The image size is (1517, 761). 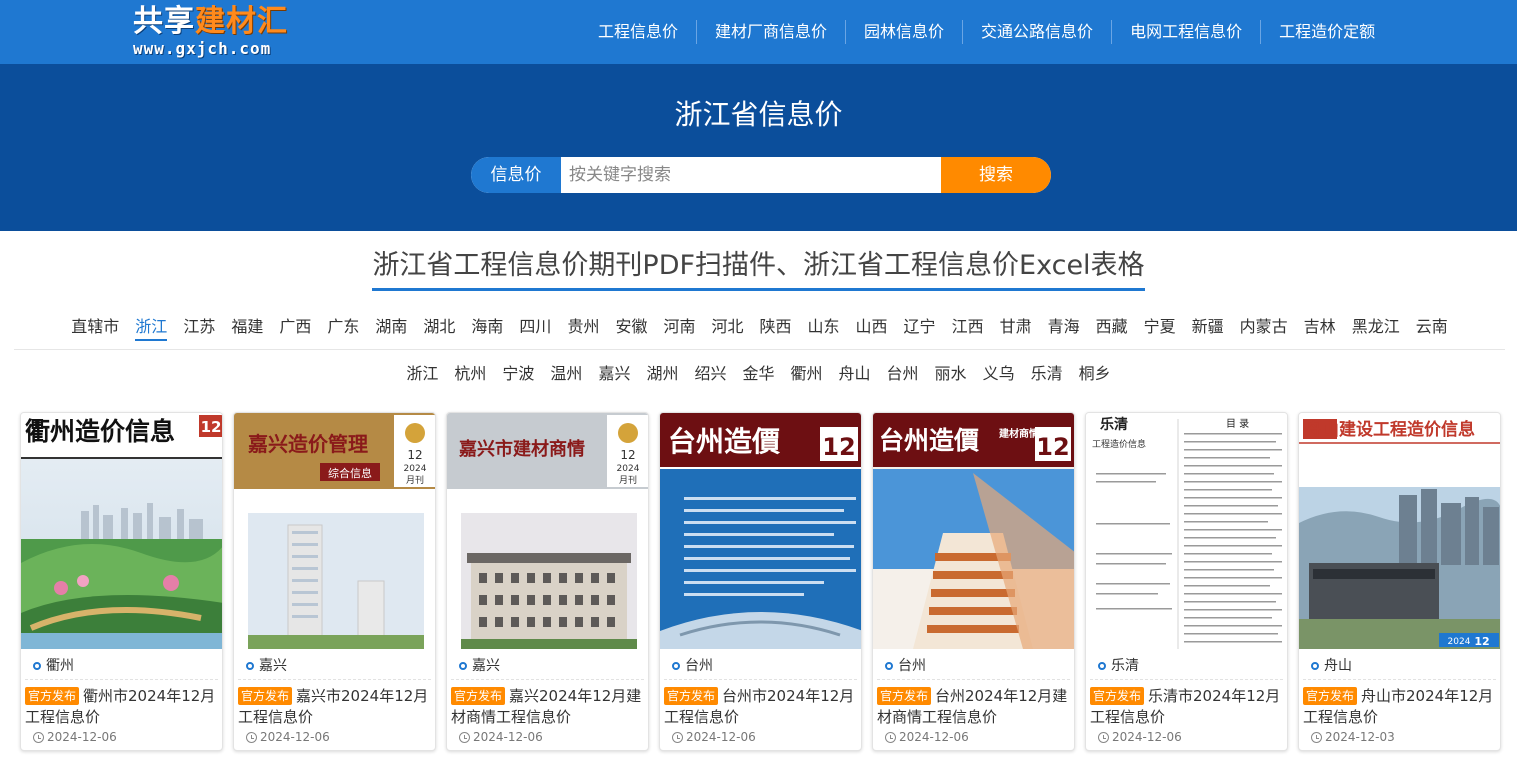 What do you see at coordinates (121, 531) in the screenshot?
I see `journal-cover: 衢州造价信息 12` at bounding box center [121, 531].